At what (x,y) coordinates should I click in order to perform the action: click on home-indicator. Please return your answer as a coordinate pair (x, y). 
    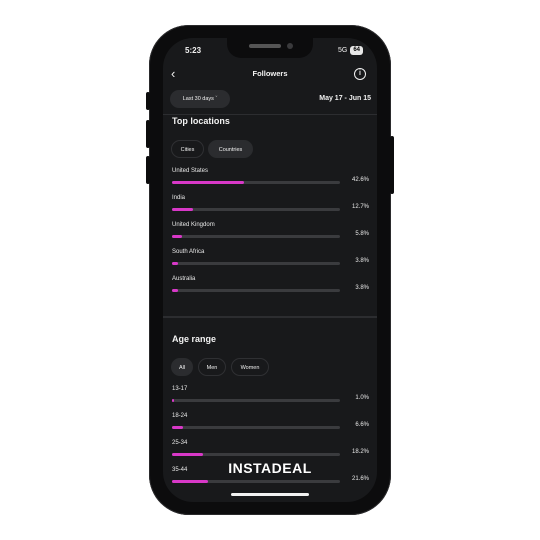
    Looking at the image, I should click on (270, 494).